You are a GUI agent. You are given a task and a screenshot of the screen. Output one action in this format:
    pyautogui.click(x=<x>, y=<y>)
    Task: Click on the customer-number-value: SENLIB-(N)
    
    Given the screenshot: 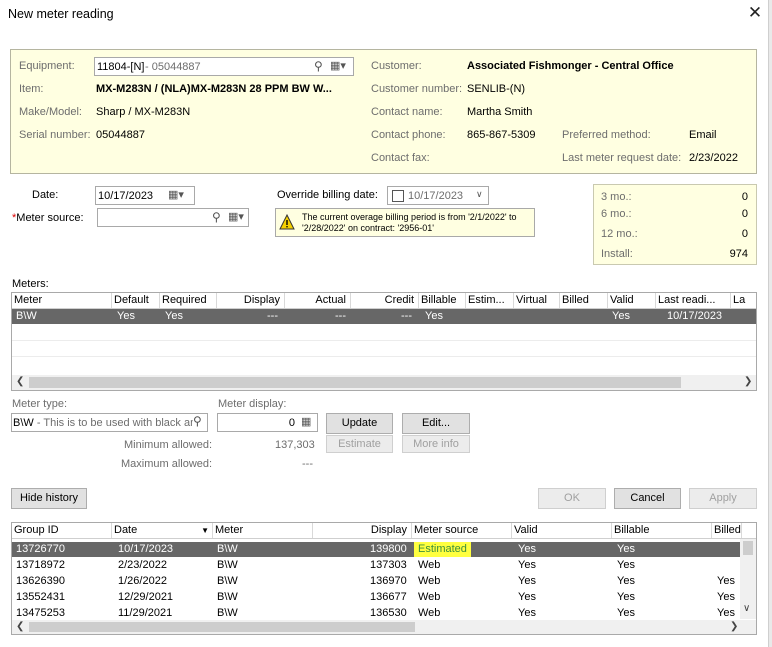 What is the action you would take?
    pyautogui.click(x=496, y=89)
    